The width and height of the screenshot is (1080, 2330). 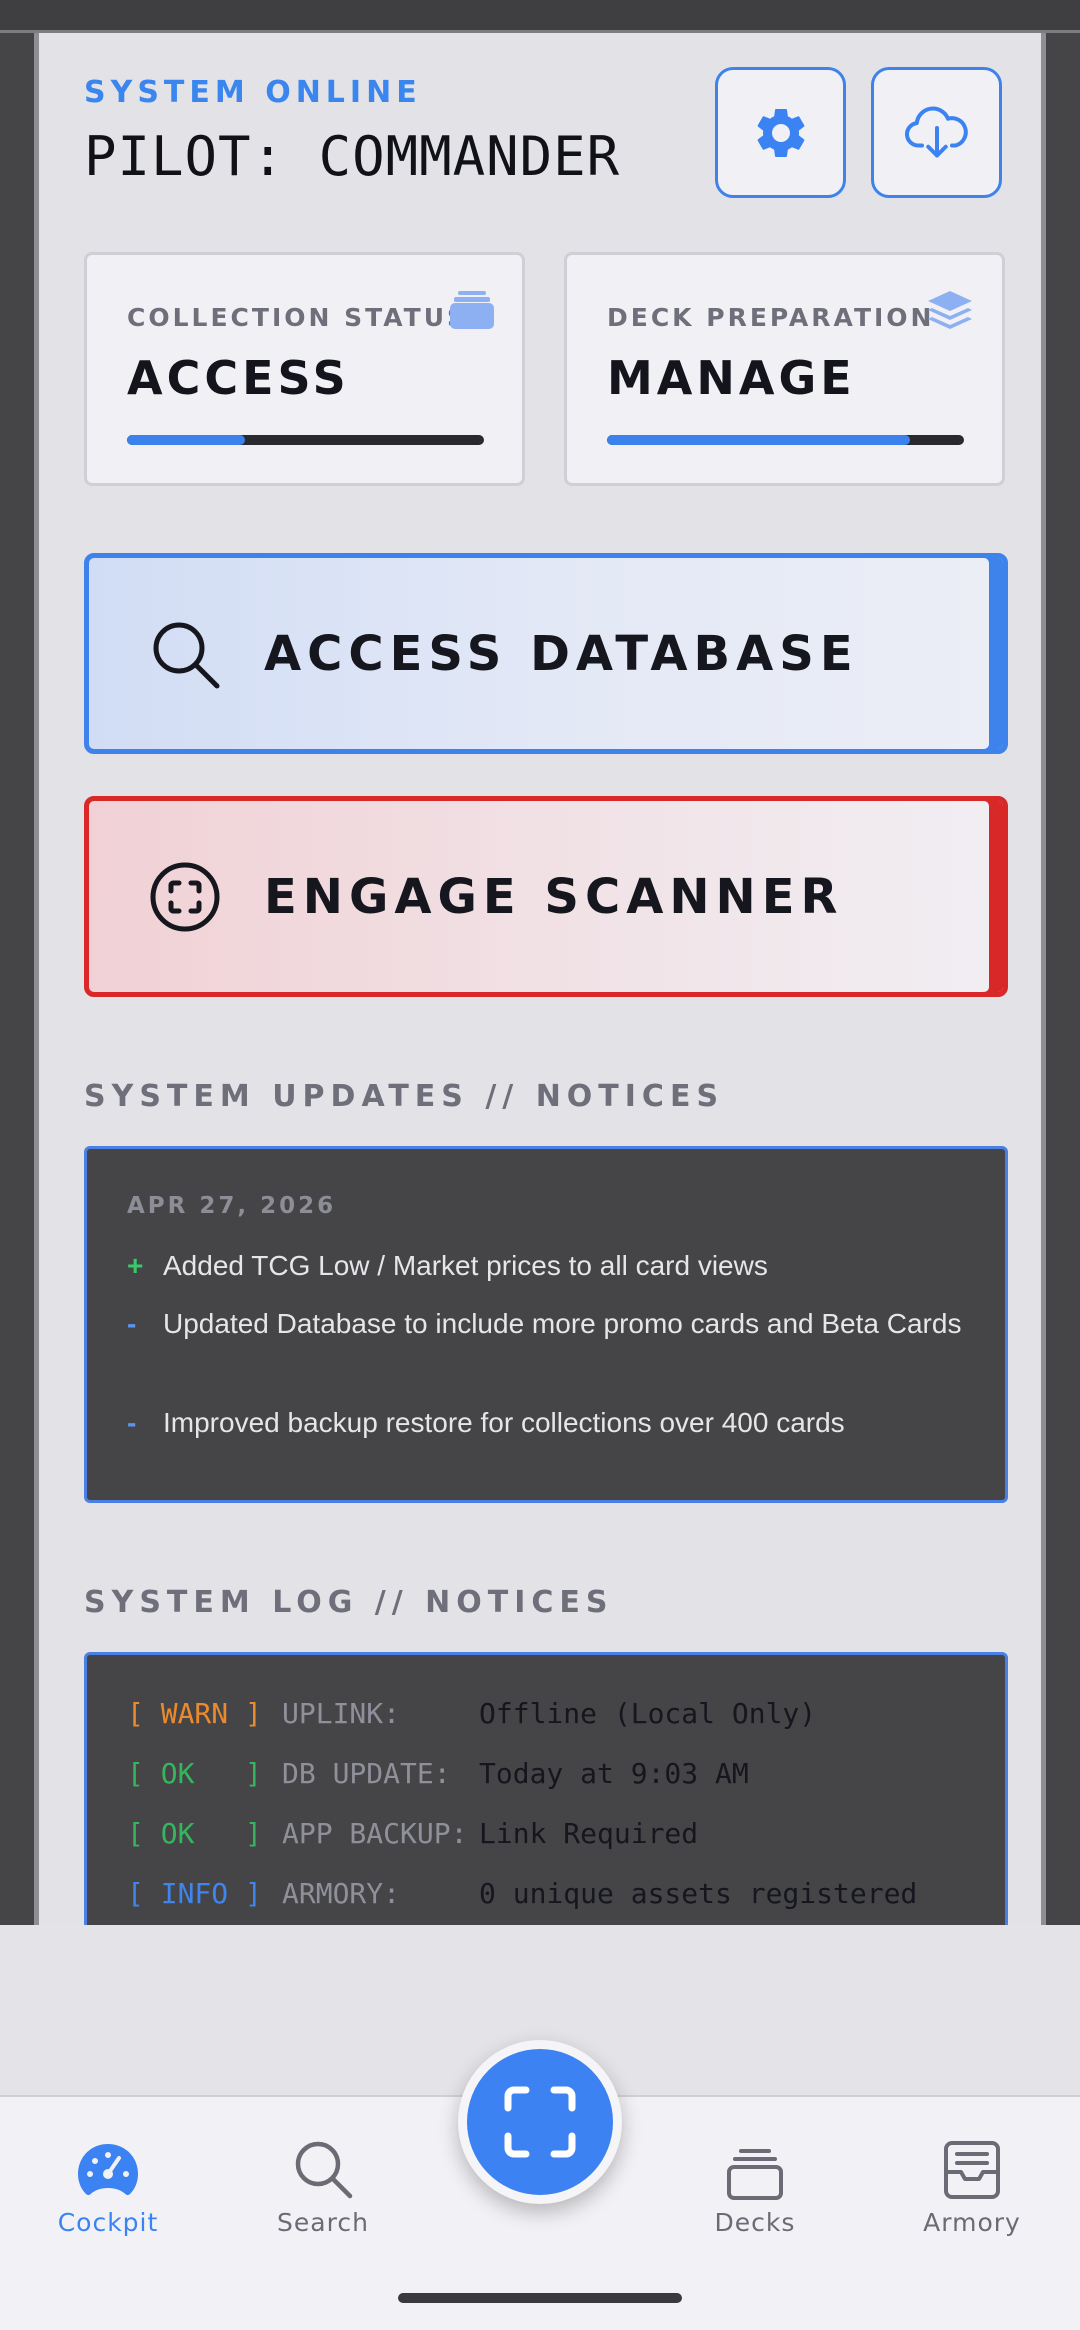 I want to click on engage-scanner-label: ENGAGE SCANNER, so click(x=554, y=896).